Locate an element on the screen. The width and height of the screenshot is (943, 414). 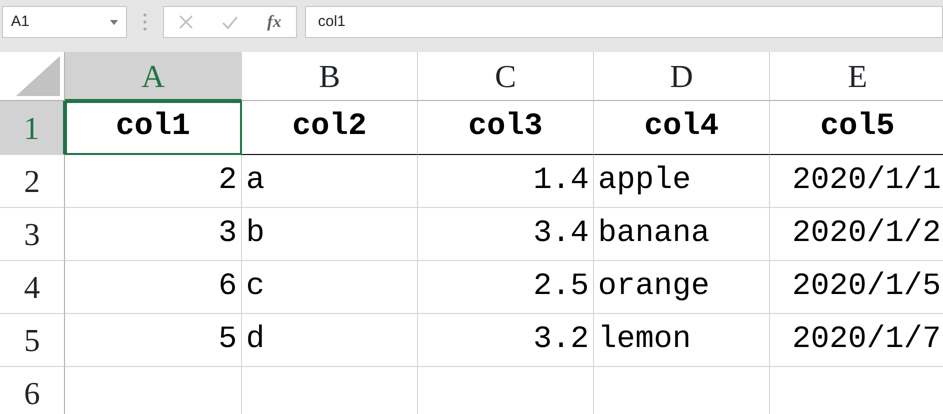
column-header: B is located at coordinates (330, 76).